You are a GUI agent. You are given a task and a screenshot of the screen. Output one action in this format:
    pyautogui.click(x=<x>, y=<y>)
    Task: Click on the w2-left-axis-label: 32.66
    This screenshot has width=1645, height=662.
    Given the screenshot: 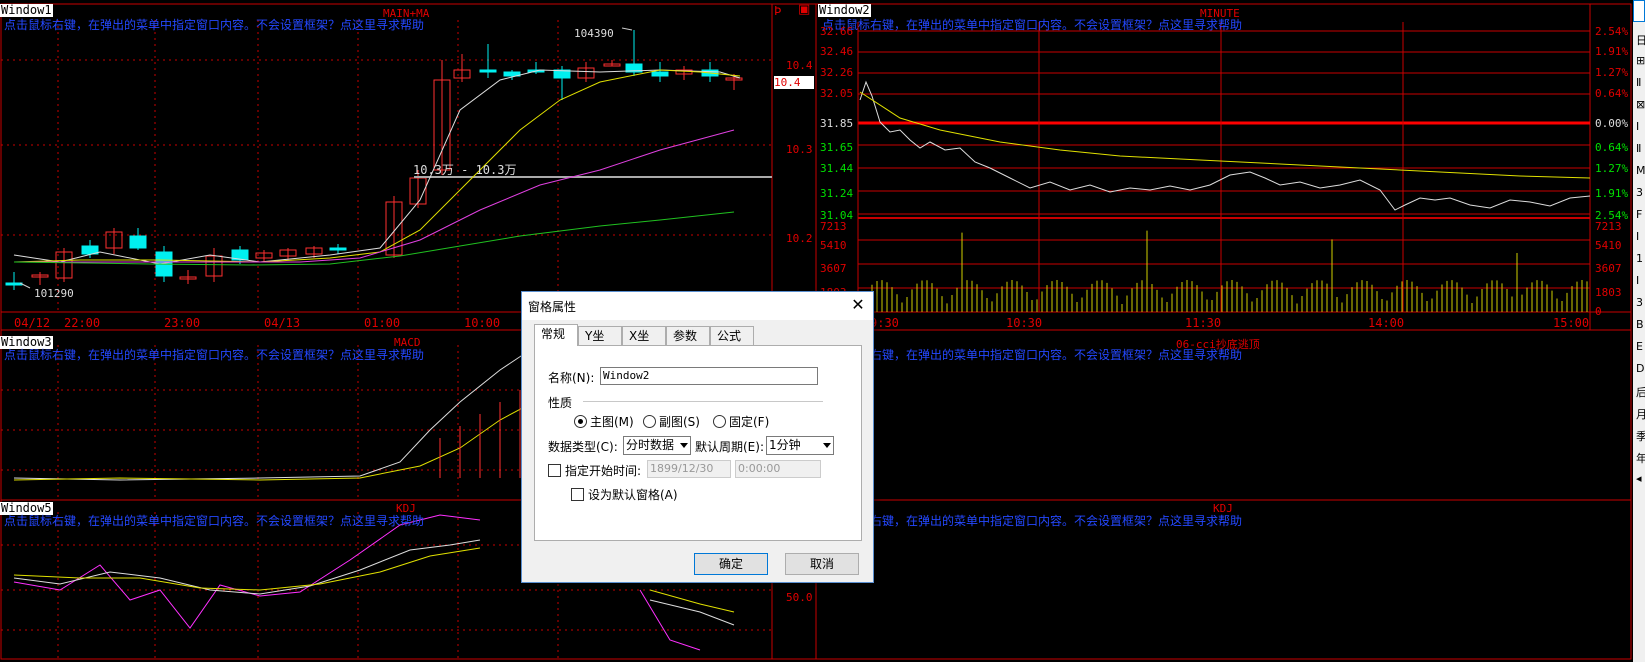 What is the action you would take?
    pyautogui.click(x=837, y=31)
    